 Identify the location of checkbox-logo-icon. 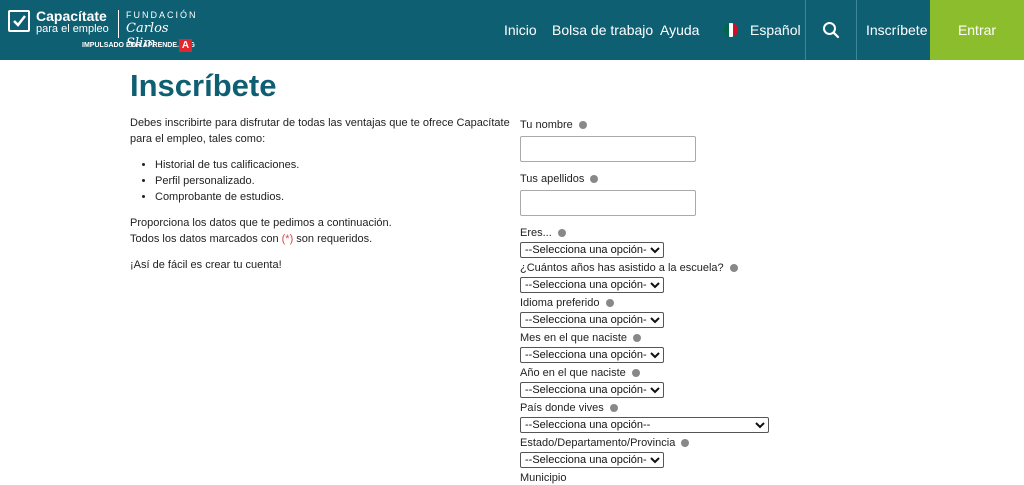
(19, 21).